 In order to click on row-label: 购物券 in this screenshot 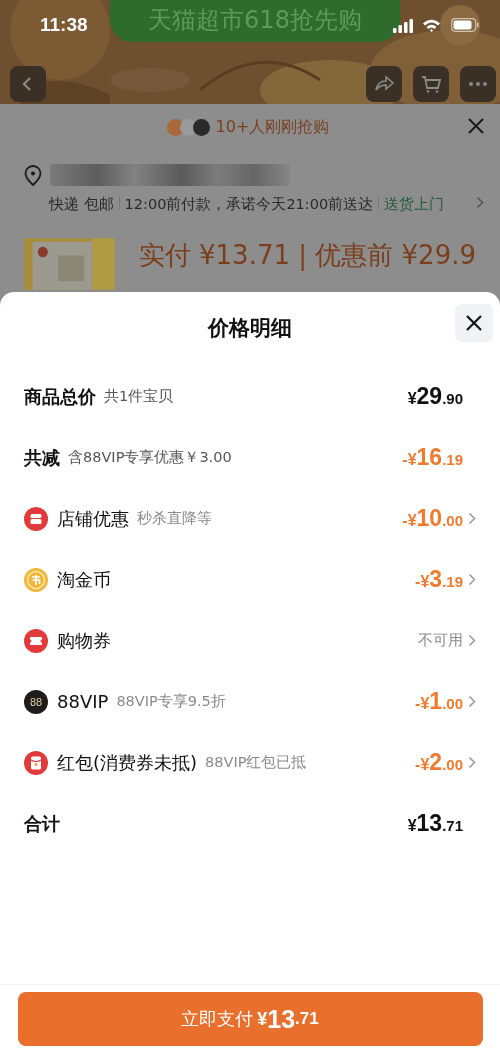, I will do `click(84, 640)`.